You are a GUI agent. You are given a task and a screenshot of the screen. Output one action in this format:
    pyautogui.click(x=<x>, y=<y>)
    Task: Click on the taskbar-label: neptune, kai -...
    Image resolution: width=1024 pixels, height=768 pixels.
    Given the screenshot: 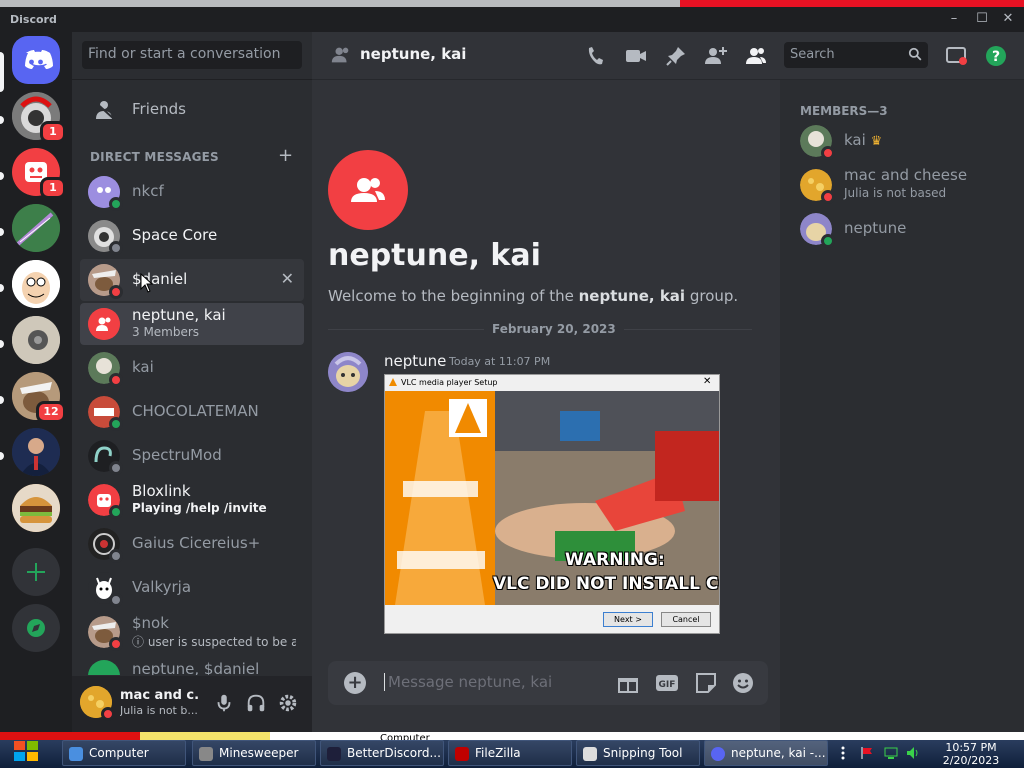 What is the action you would take?
    pyautogui.click(x=778, y=753)
    